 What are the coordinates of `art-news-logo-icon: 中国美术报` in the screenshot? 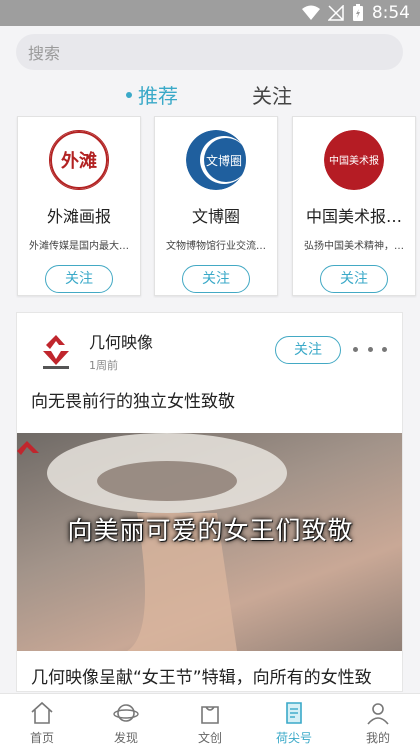 It's located at (354, 160).